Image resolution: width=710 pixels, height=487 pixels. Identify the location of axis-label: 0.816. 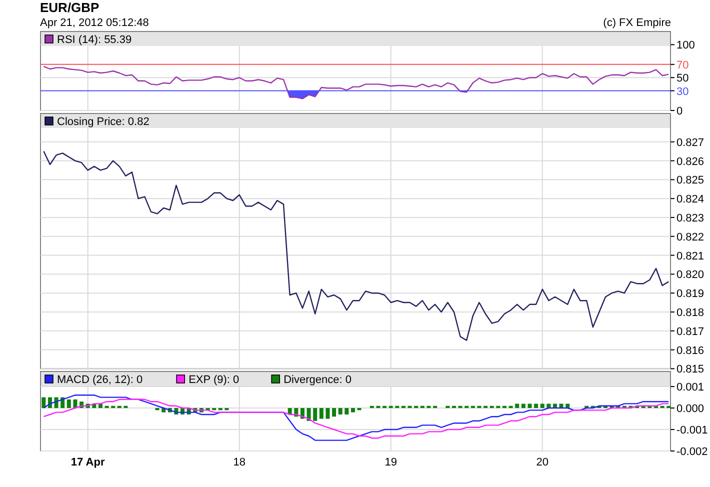
(690, 350).